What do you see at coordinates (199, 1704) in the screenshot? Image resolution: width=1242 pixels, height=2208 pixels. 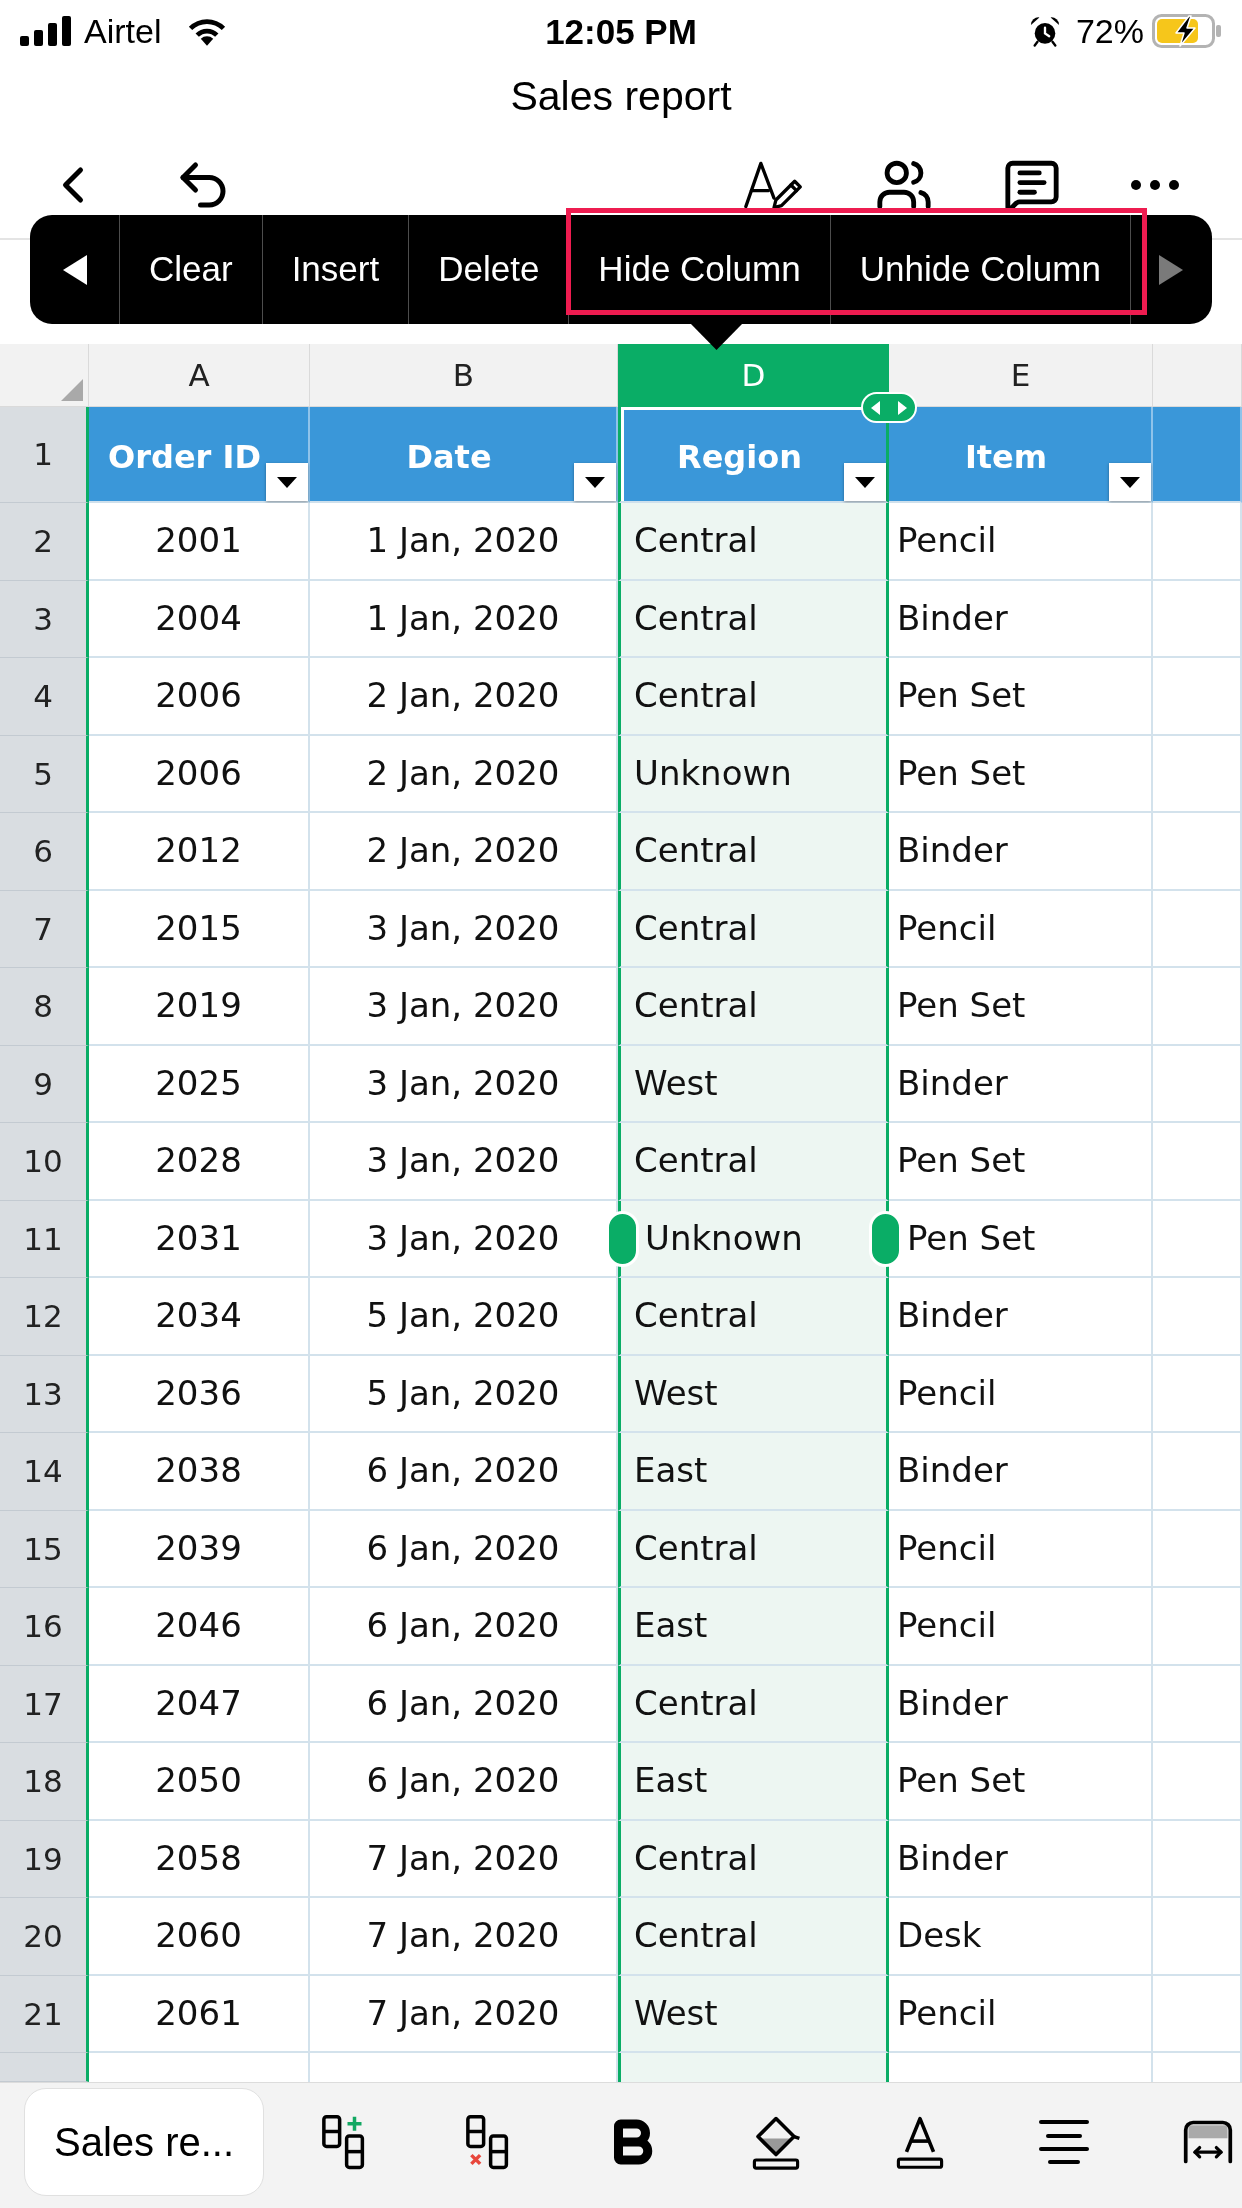 I see `table-cell: 2047` at bounding box center [199, 1704].